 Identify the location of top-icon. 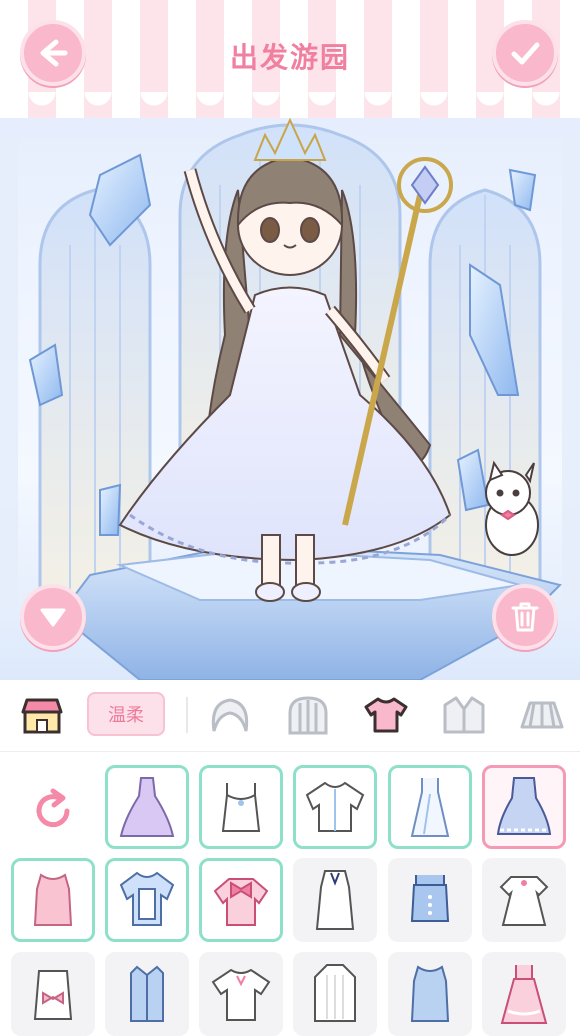
(386, 715).